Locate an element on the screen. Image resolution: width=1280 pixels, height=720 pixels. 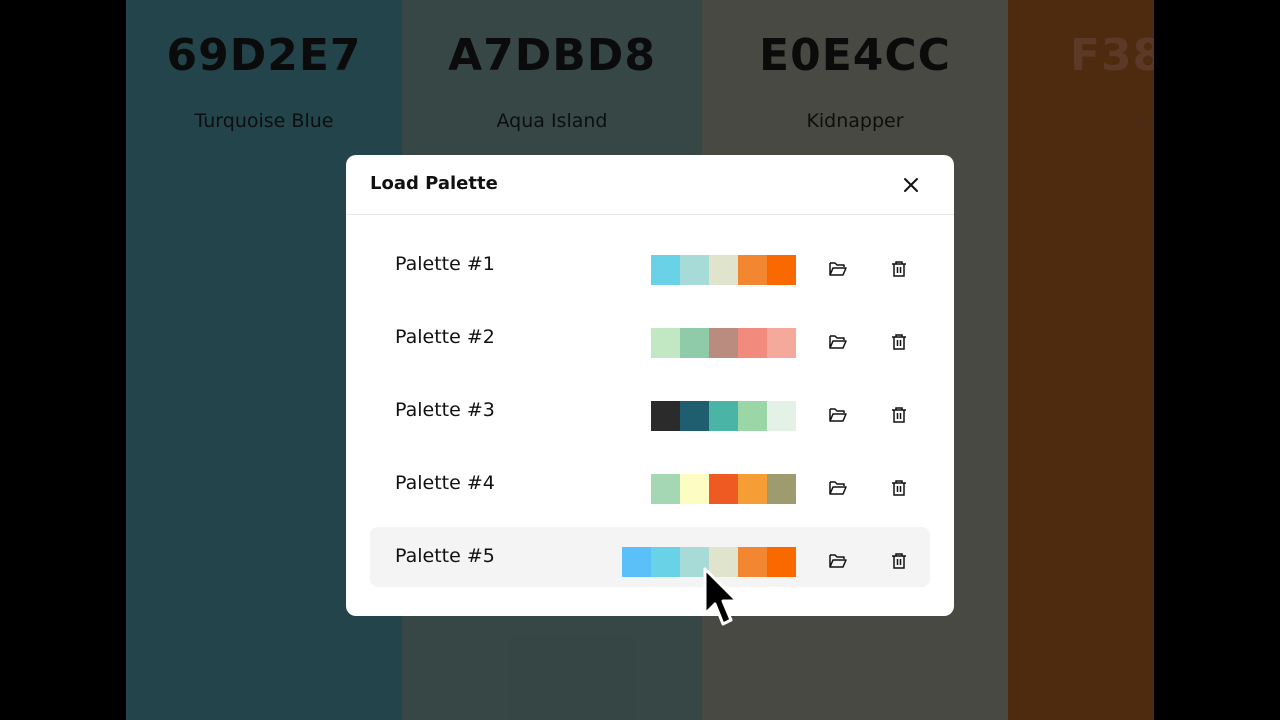
color-column: F38 Jo is located at coordinates (1081, 360).